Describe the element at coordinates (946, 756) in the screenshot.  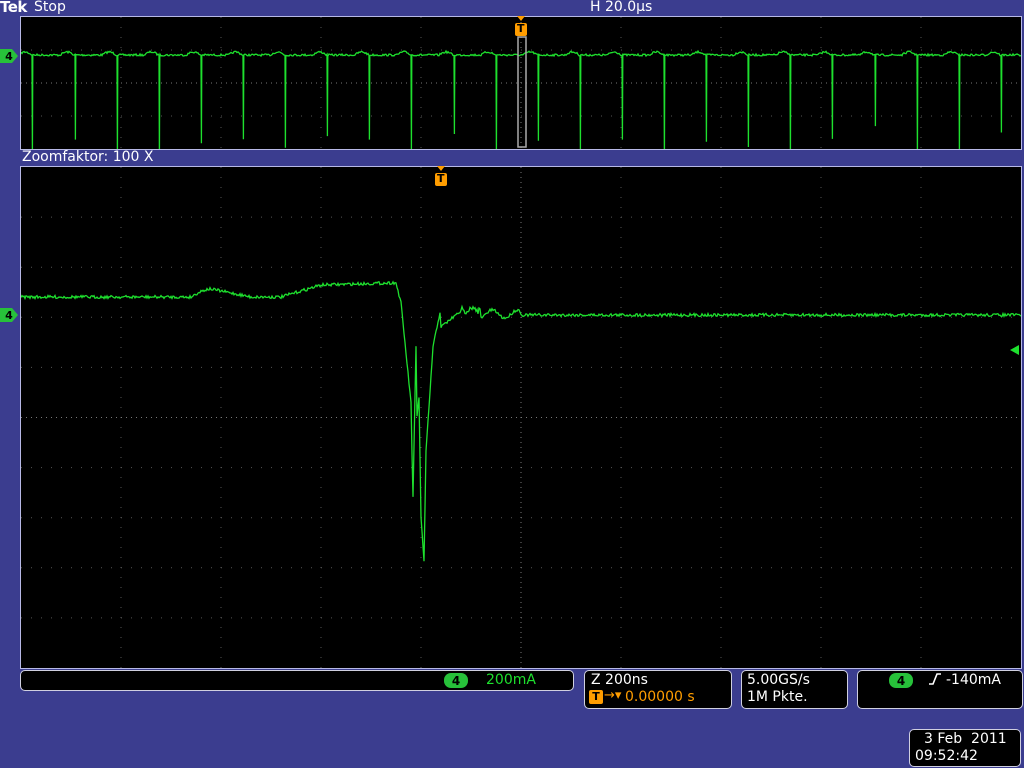
I see `time: 09:52:42` at that location.